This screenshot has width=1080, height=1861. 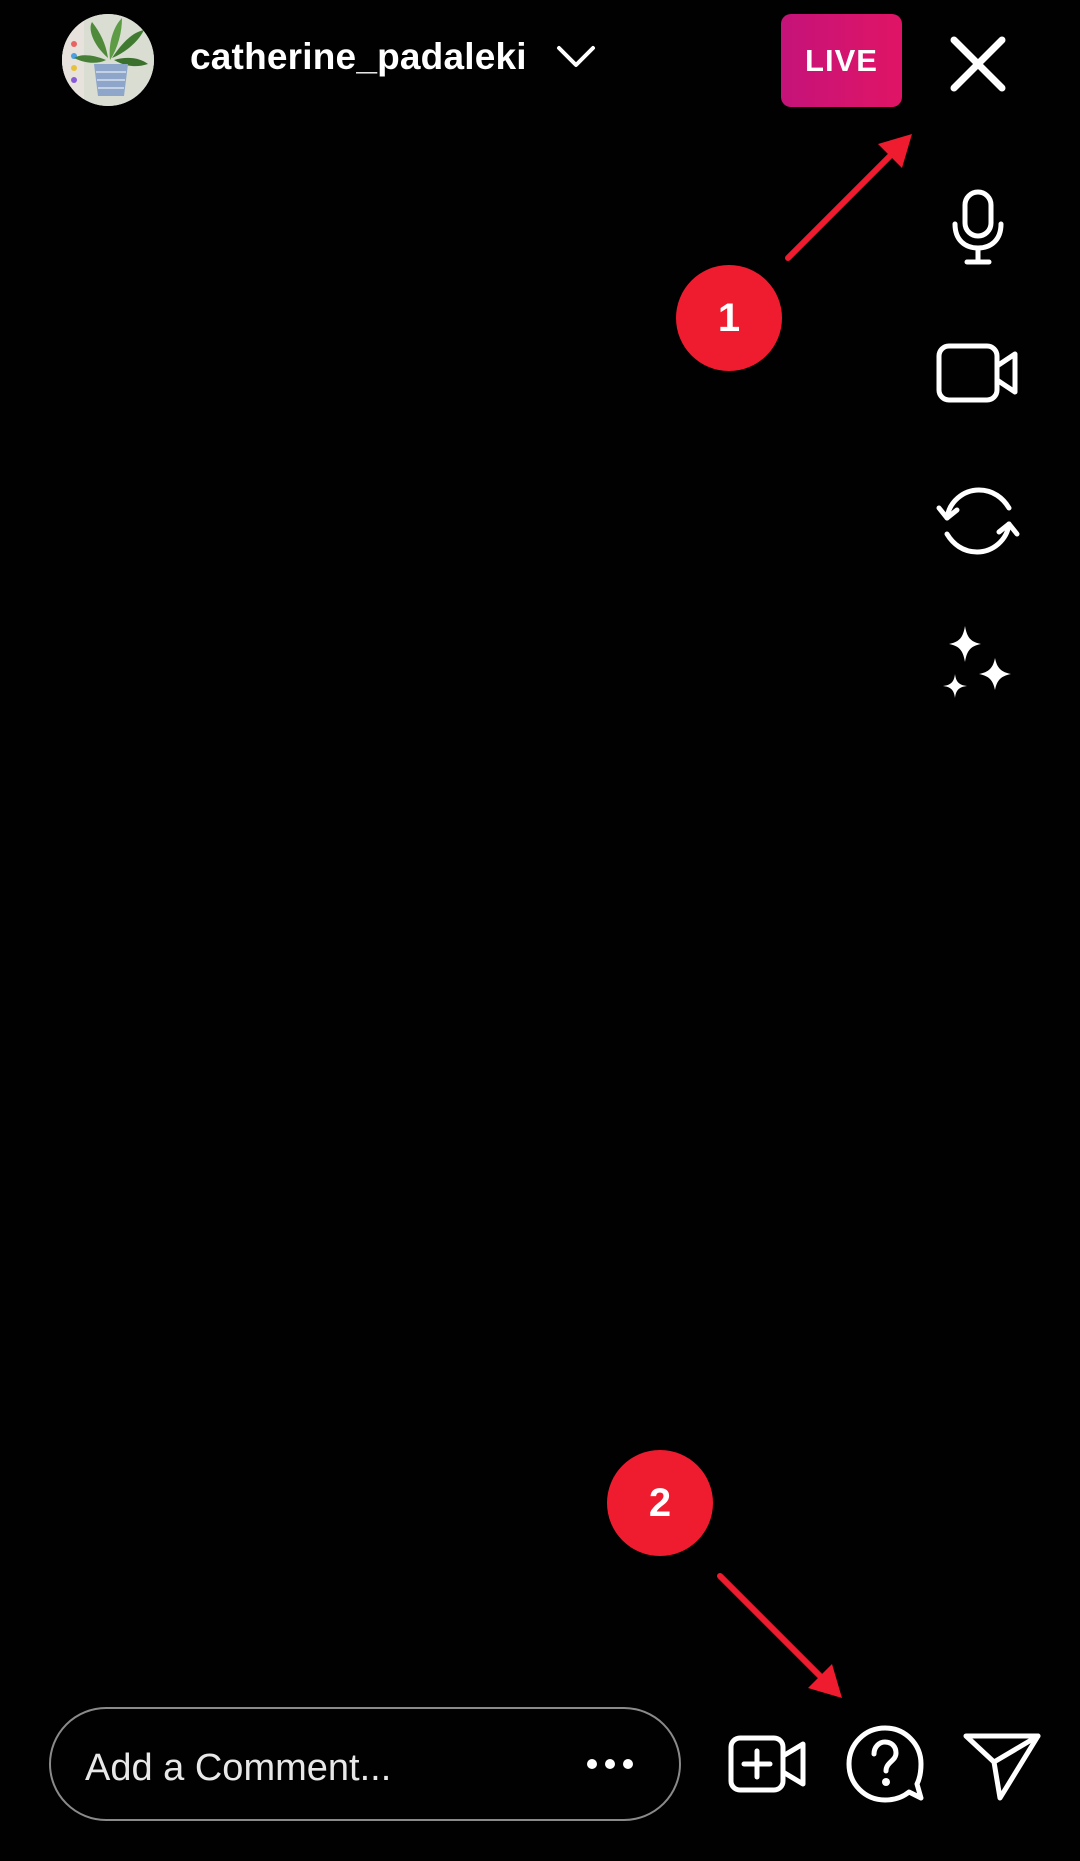 I want to click on annotation-number: 2, so click(x=660, y=1502).